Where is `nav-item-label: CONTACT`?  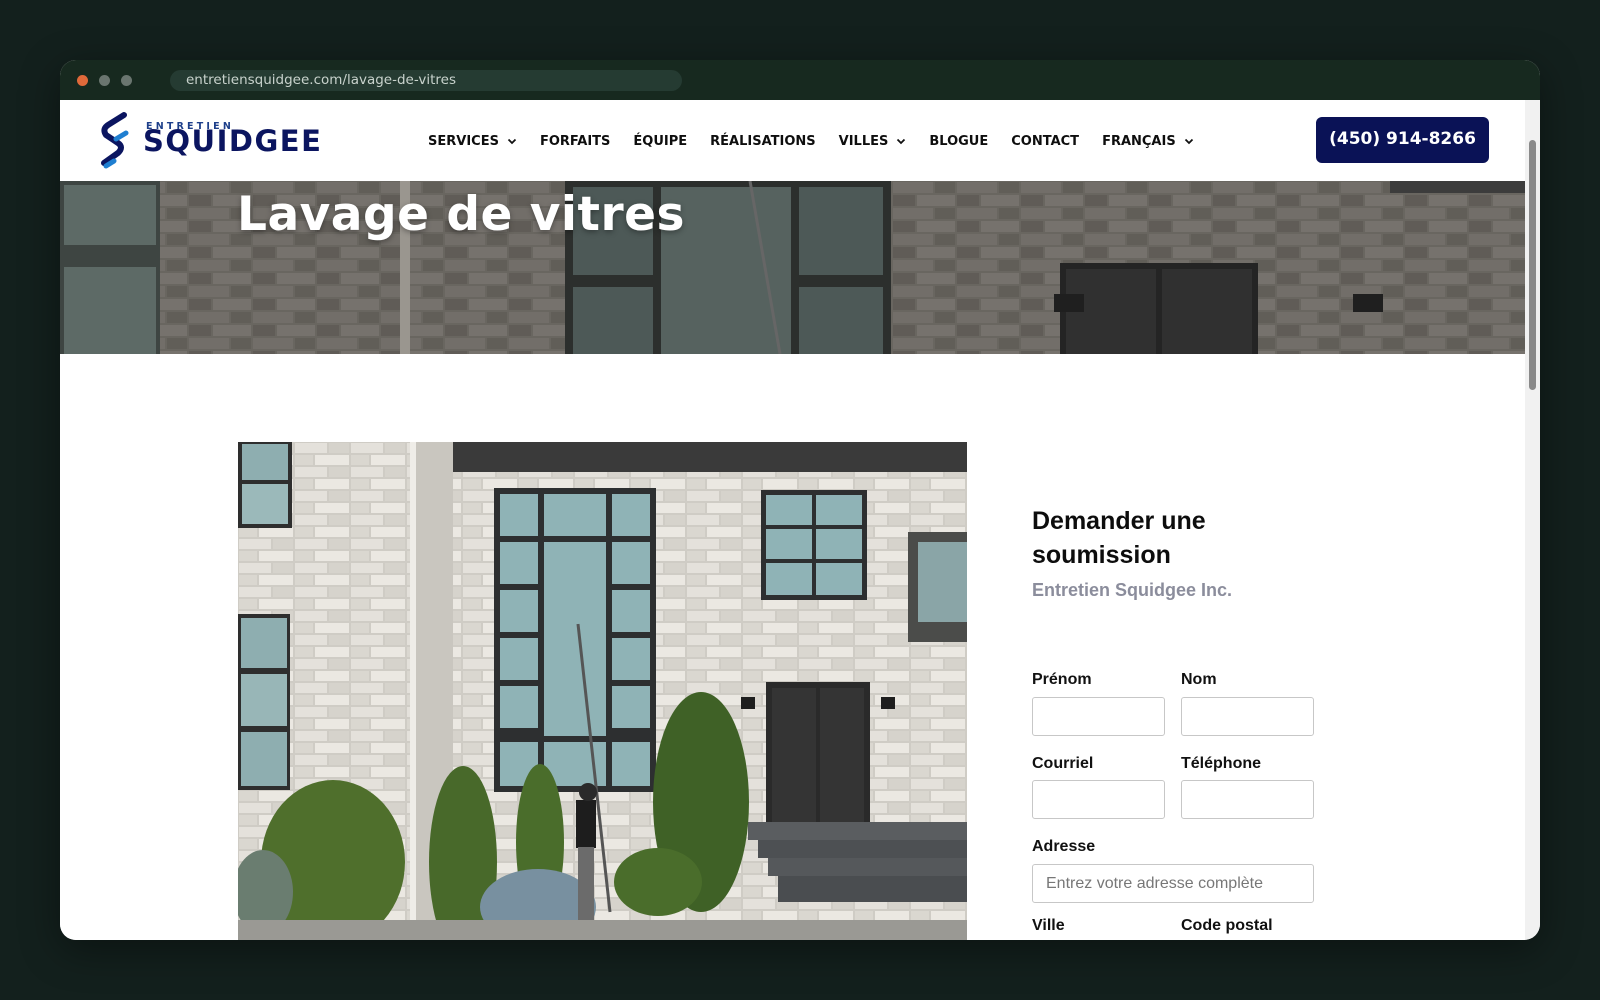 nav-item-label: CONTACT is located at coordinates (1045, 141).